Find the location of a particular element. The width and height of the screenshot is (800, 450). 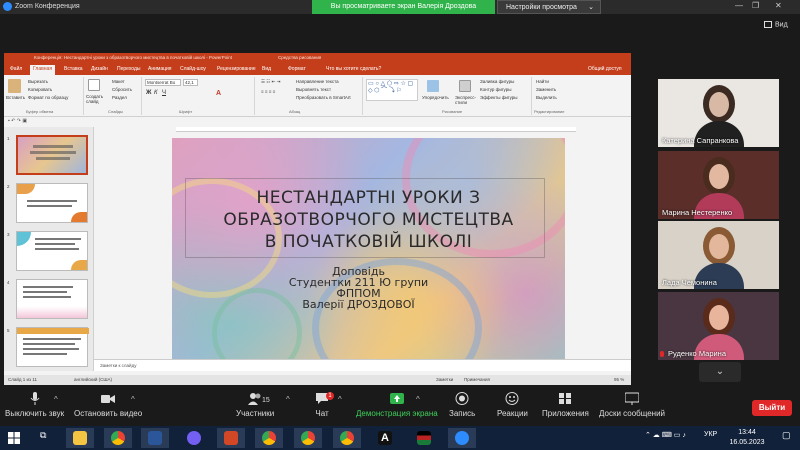

shapes-gallery: ▭ ○ △ ⬠ ⇨ ☆ ▢ ◇ ⬡ ⌒ ⤵ ⚐ is located at coordinates (392, 90).